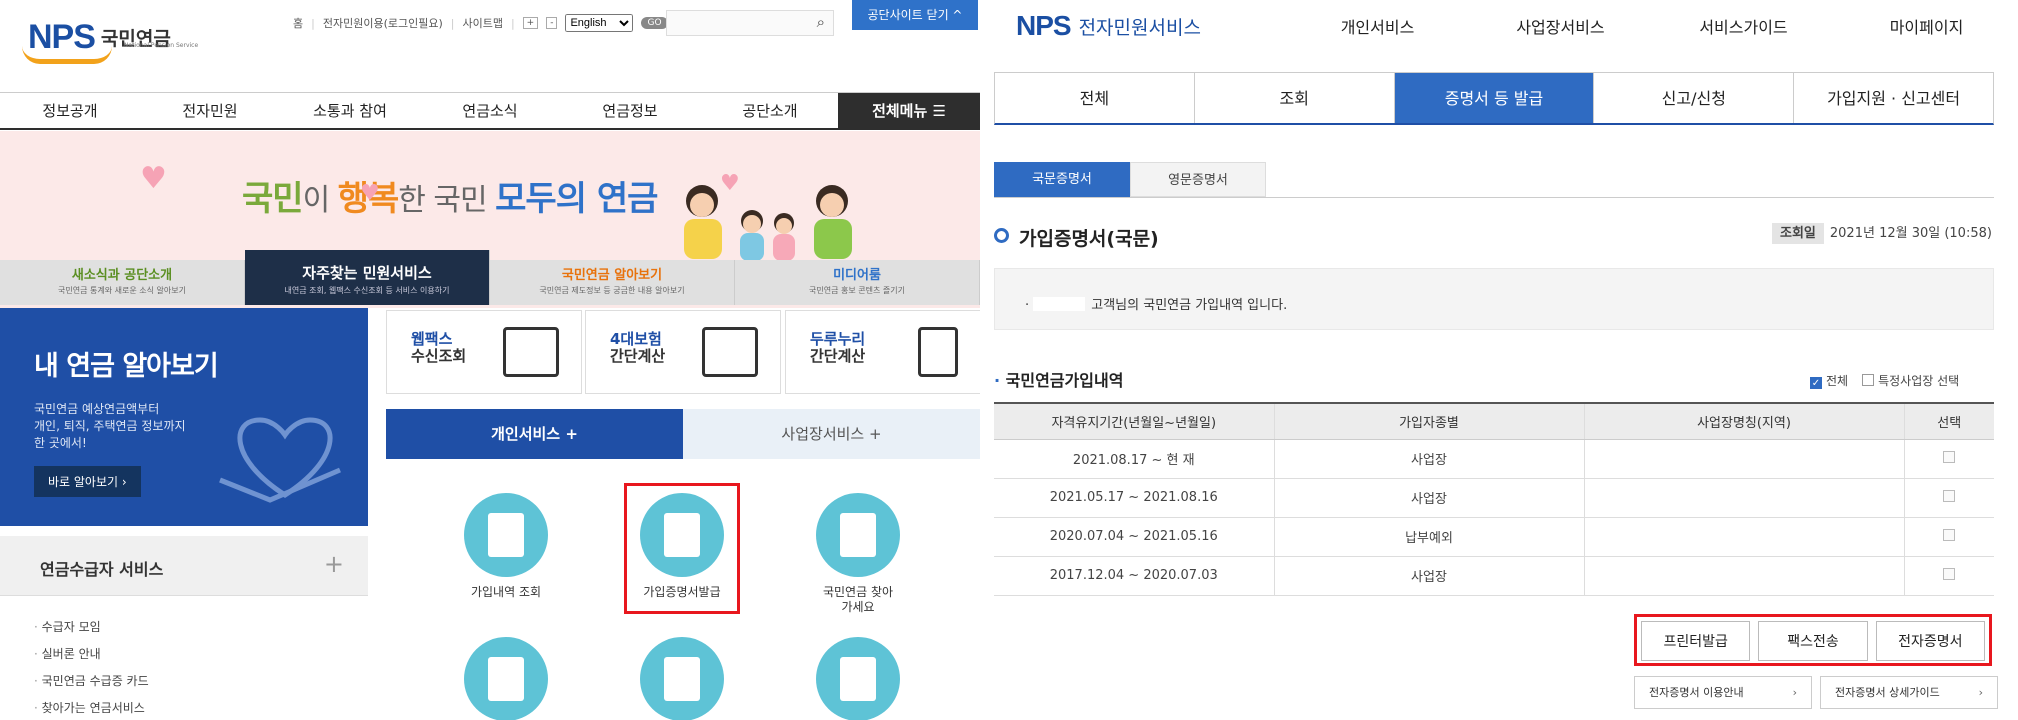  What do you see at coordinates (1882, 233) in the screenshot?
I see `inquiry-date: 조회일 2021년 12월 30일 (10:58)` at bounding box center [1882, 233].